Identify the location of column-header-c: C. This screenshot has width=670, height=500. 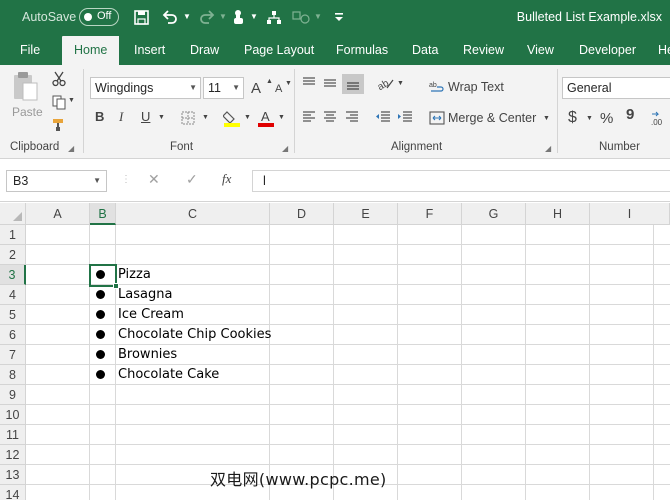
(193, 214).